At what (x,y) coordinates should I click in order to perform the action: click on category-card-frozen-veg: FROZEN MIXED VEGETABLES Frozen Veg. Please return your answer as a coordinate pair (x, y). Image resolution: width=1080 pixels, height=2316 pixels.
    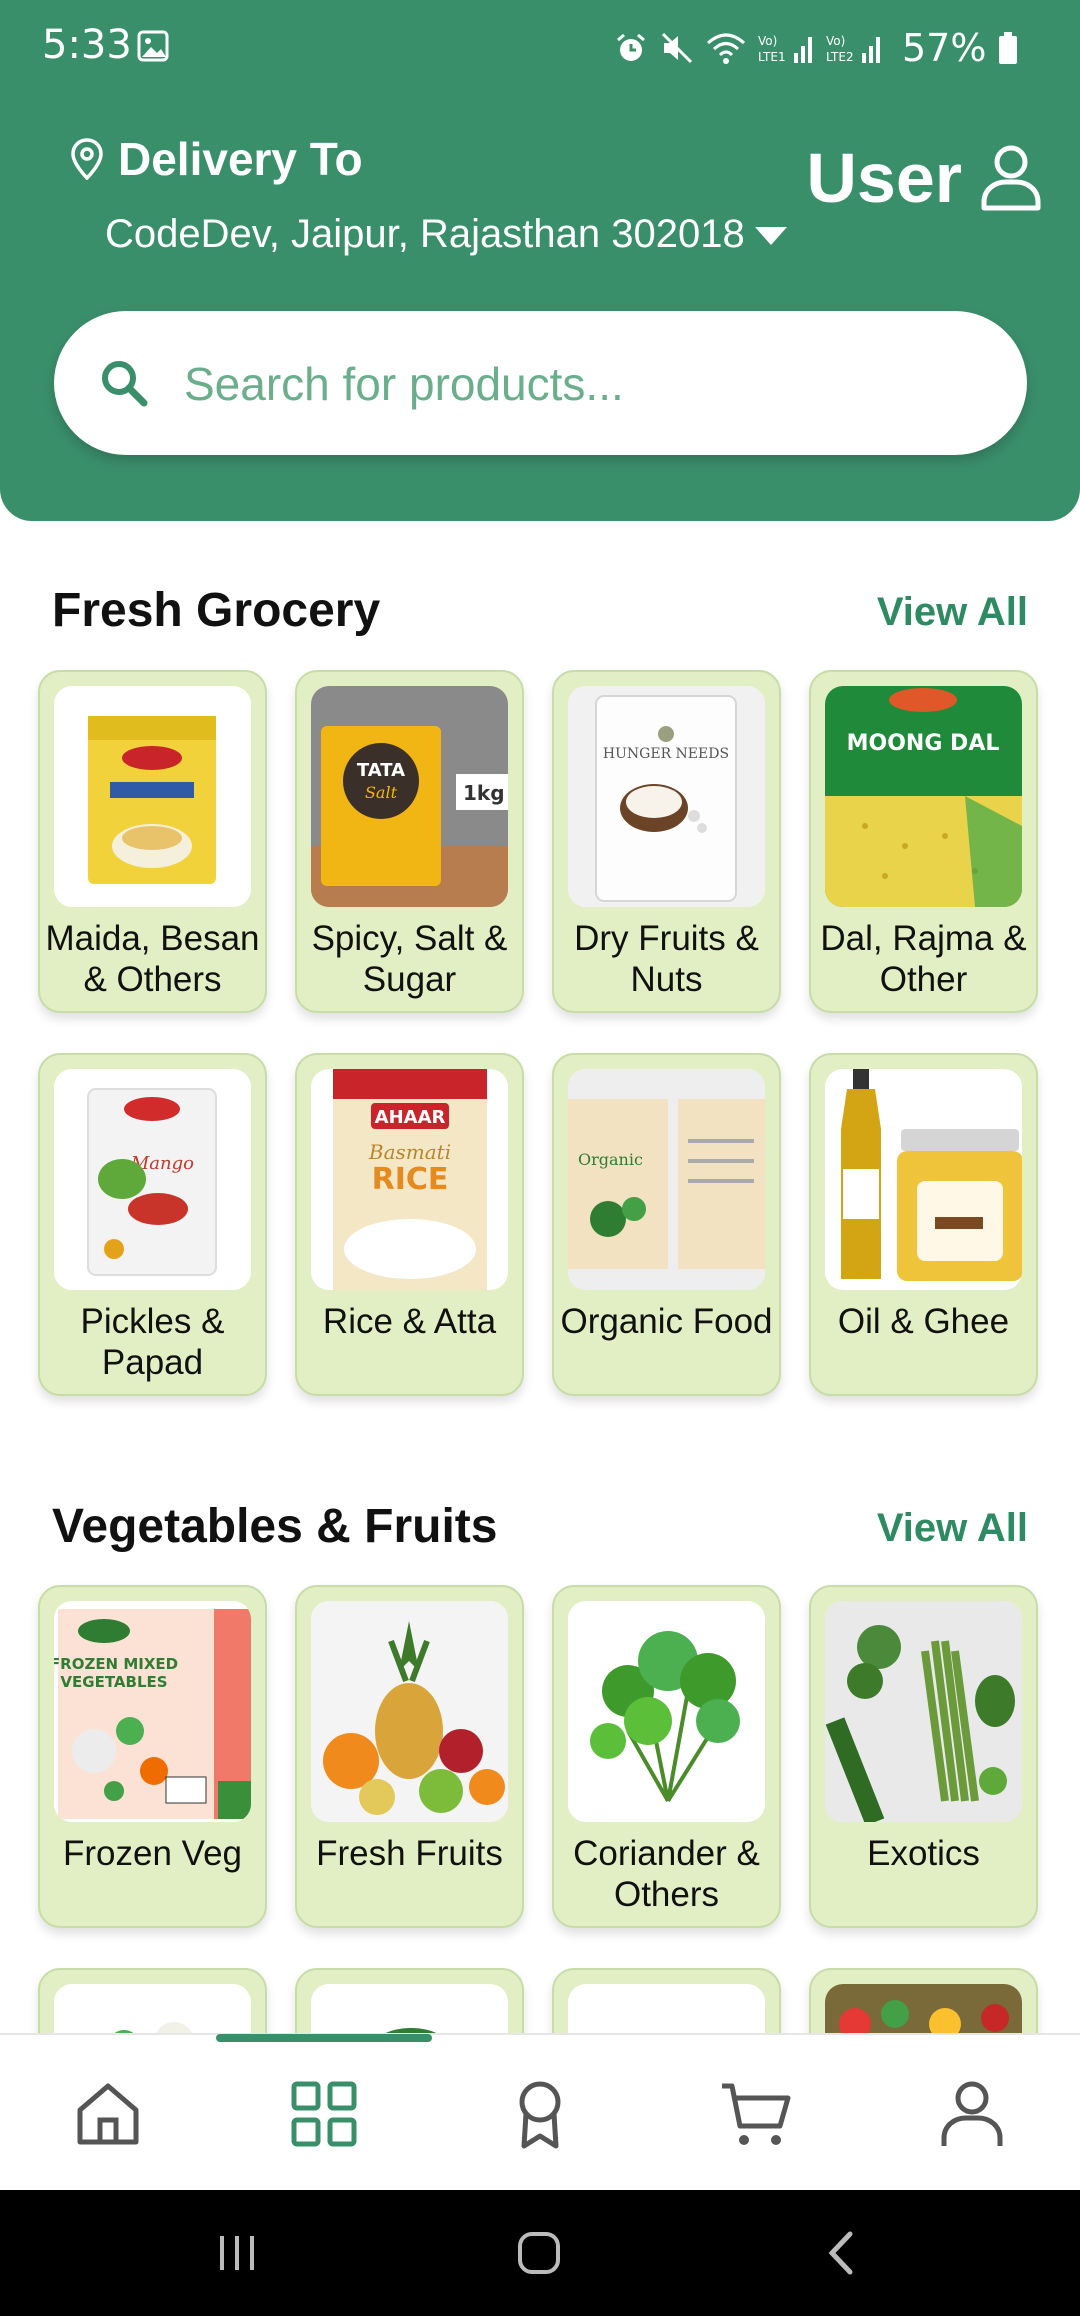
    Looking at the image, I should click on (152, 1756).